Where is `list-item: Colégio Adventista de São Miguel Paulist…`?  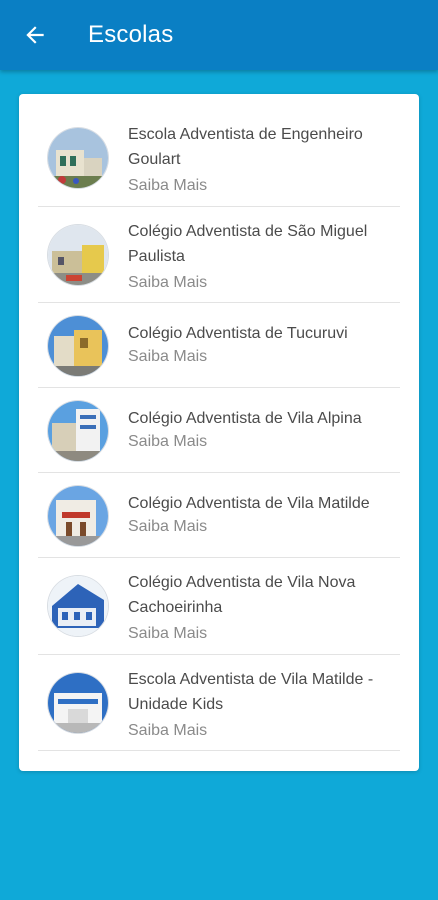
list-item: Colégio Adventista de São Miguel Paulist… is located at coordinates (219, 255).